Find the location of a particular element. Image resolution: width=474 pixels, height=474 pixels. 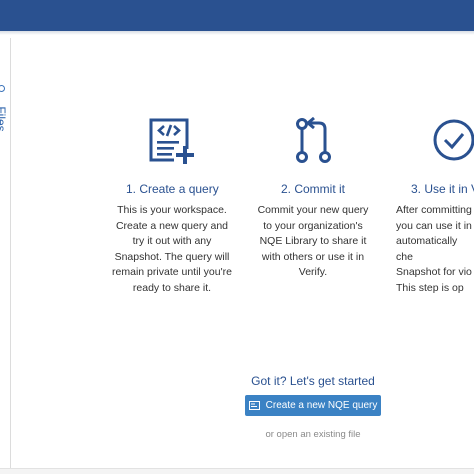

check-circle-icon is located at coordinates (452, 142).